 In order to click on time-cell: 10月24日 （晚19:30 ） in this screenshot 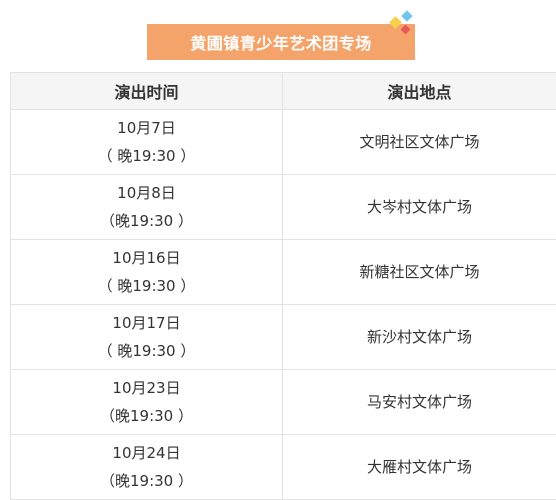, I will do `click(147, 467)`.